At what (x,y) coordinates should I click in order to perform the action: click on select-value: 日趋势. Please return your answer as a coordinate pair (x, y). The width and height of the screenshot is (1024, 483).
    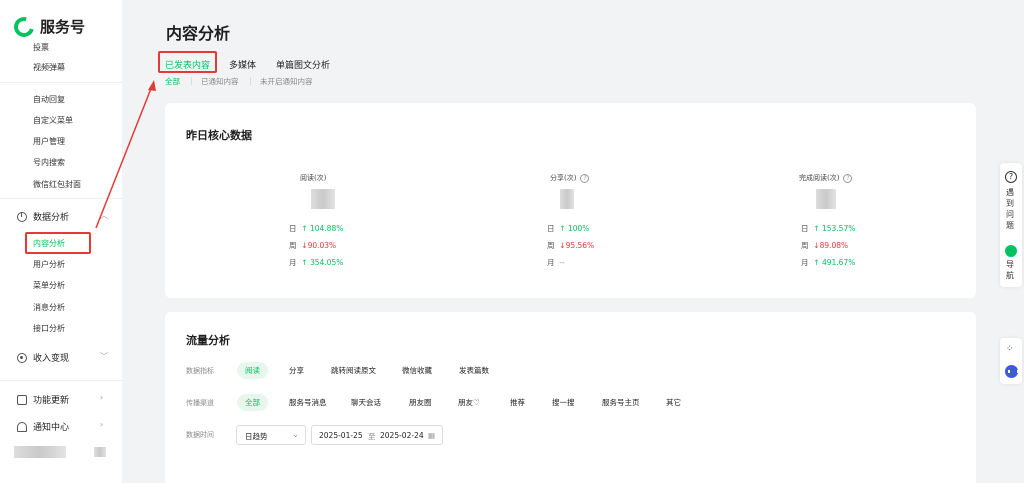
    Looking at the image, I should click on (256, 436).